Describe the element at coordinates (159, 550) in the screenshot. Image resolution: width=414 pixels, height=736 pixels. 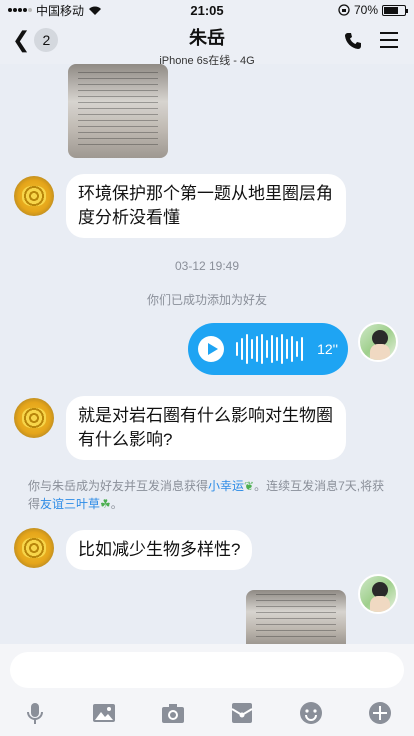
I see `message-bubble: 比如减少生物多样性?` at that location.